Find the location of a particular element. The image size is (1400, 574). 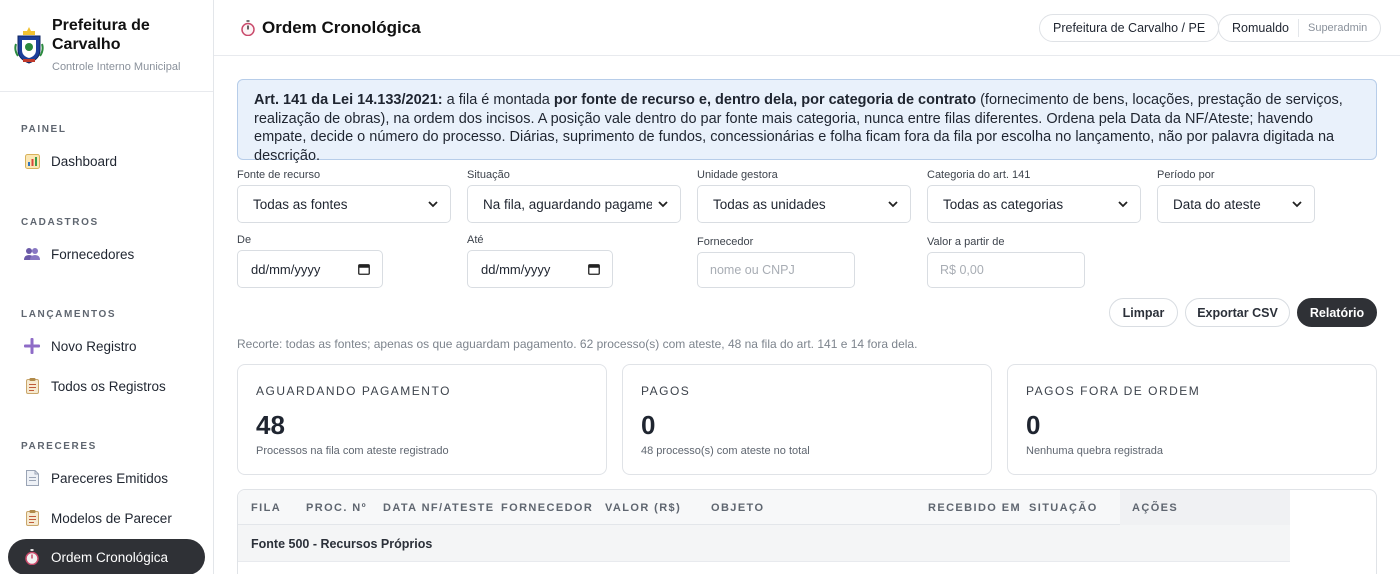

bar-chart-icon is located at coordinates (32, 161).